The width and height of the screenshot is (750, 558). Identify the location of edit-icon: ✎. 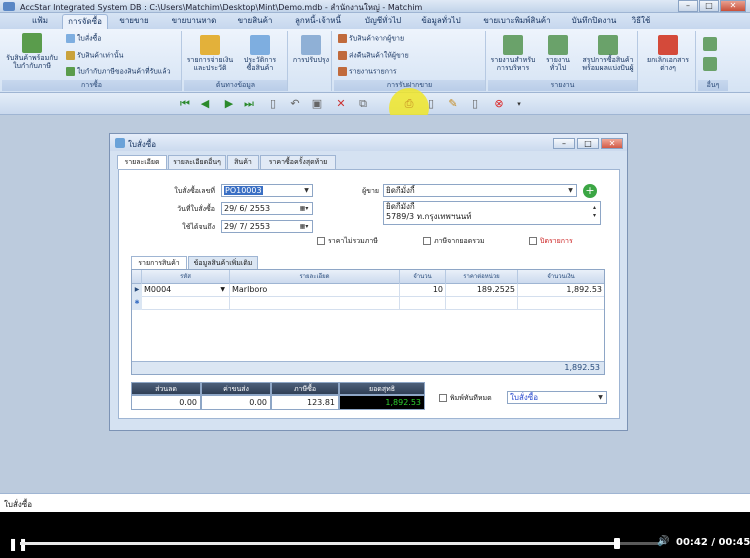
(453, 104).